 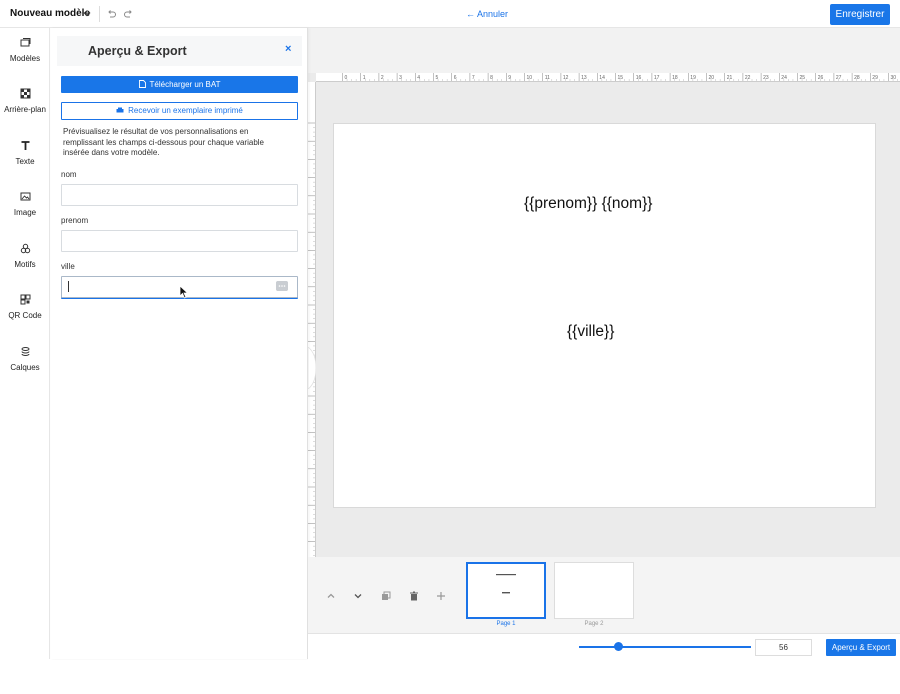 What do you see at coordinates (621, 78) in the screenshot?
I see `ruler-tick-label: 15` at bounding box center [621, 78].